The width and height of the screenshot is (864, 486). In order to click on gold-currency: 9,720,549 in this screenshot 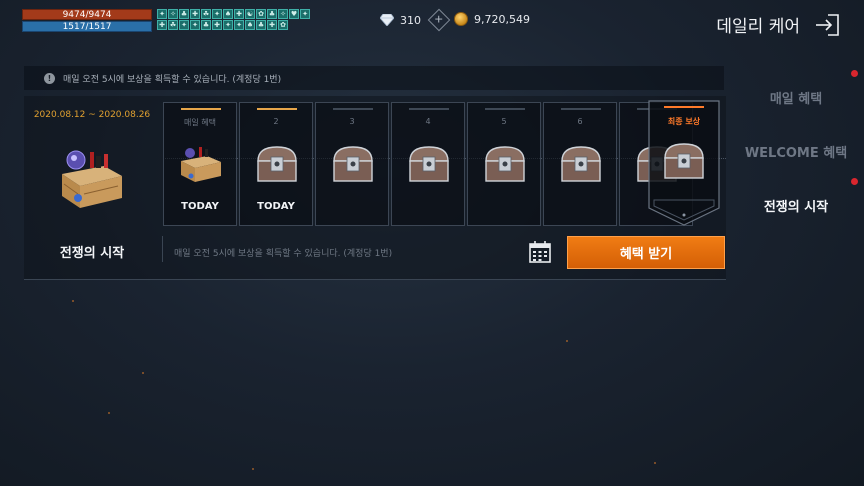, I will do `click(492, 19)`.